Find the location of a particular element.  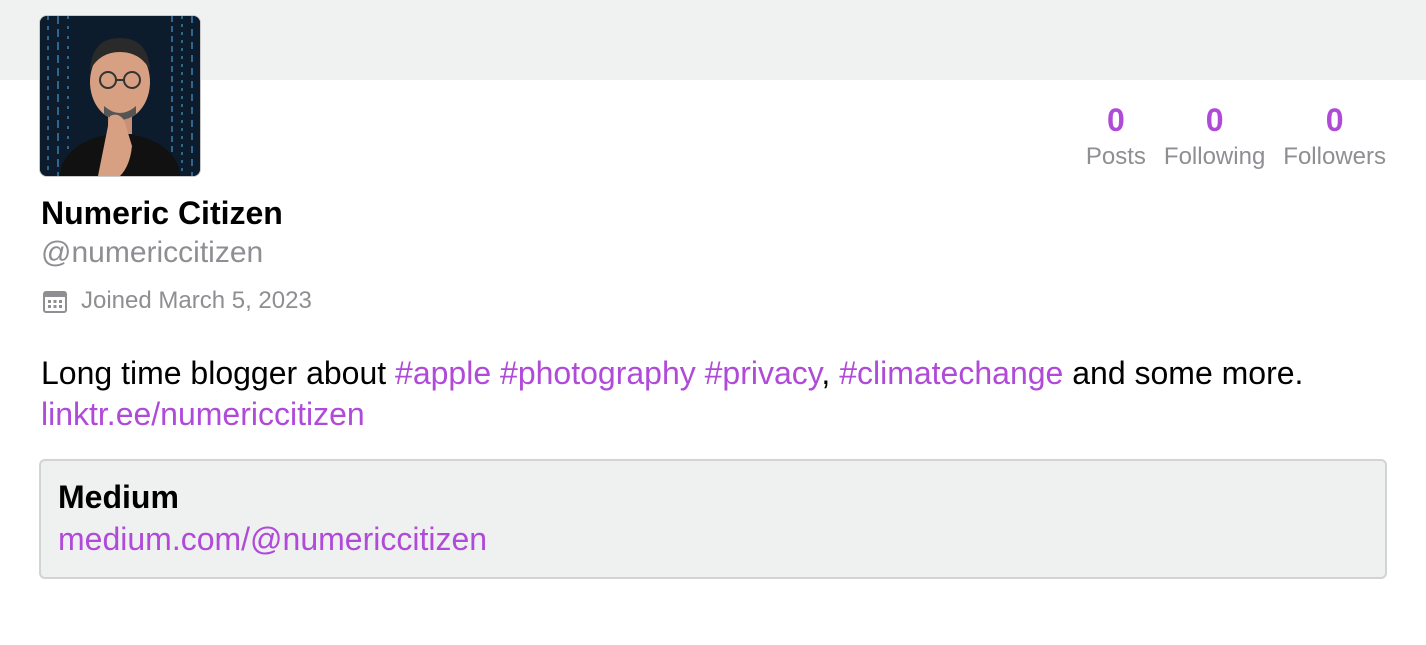

profile-field-link: medium.com/@numericcitizen is located at coordinates (713, 539).